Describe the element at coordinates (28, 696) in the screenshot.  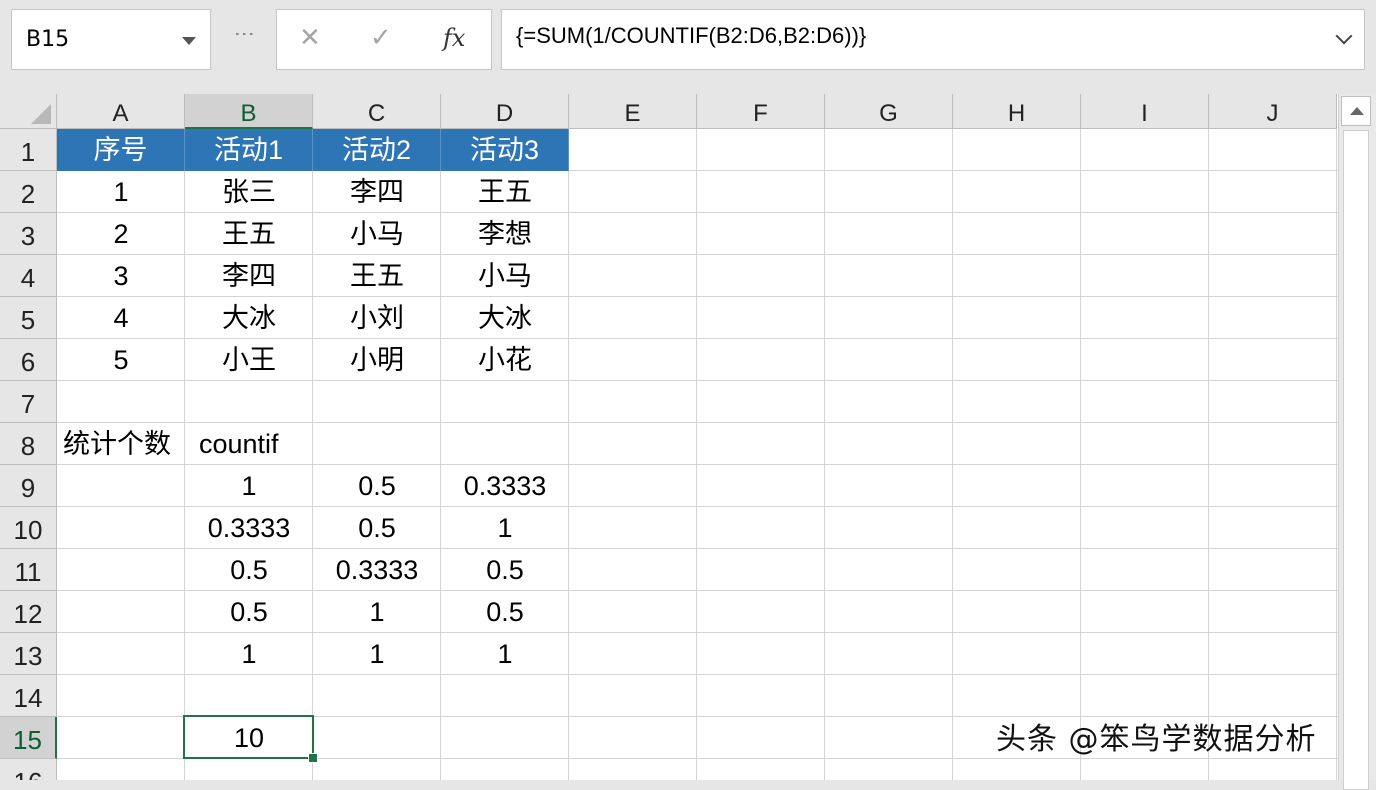
I see `row-header-14: 14` at that location.